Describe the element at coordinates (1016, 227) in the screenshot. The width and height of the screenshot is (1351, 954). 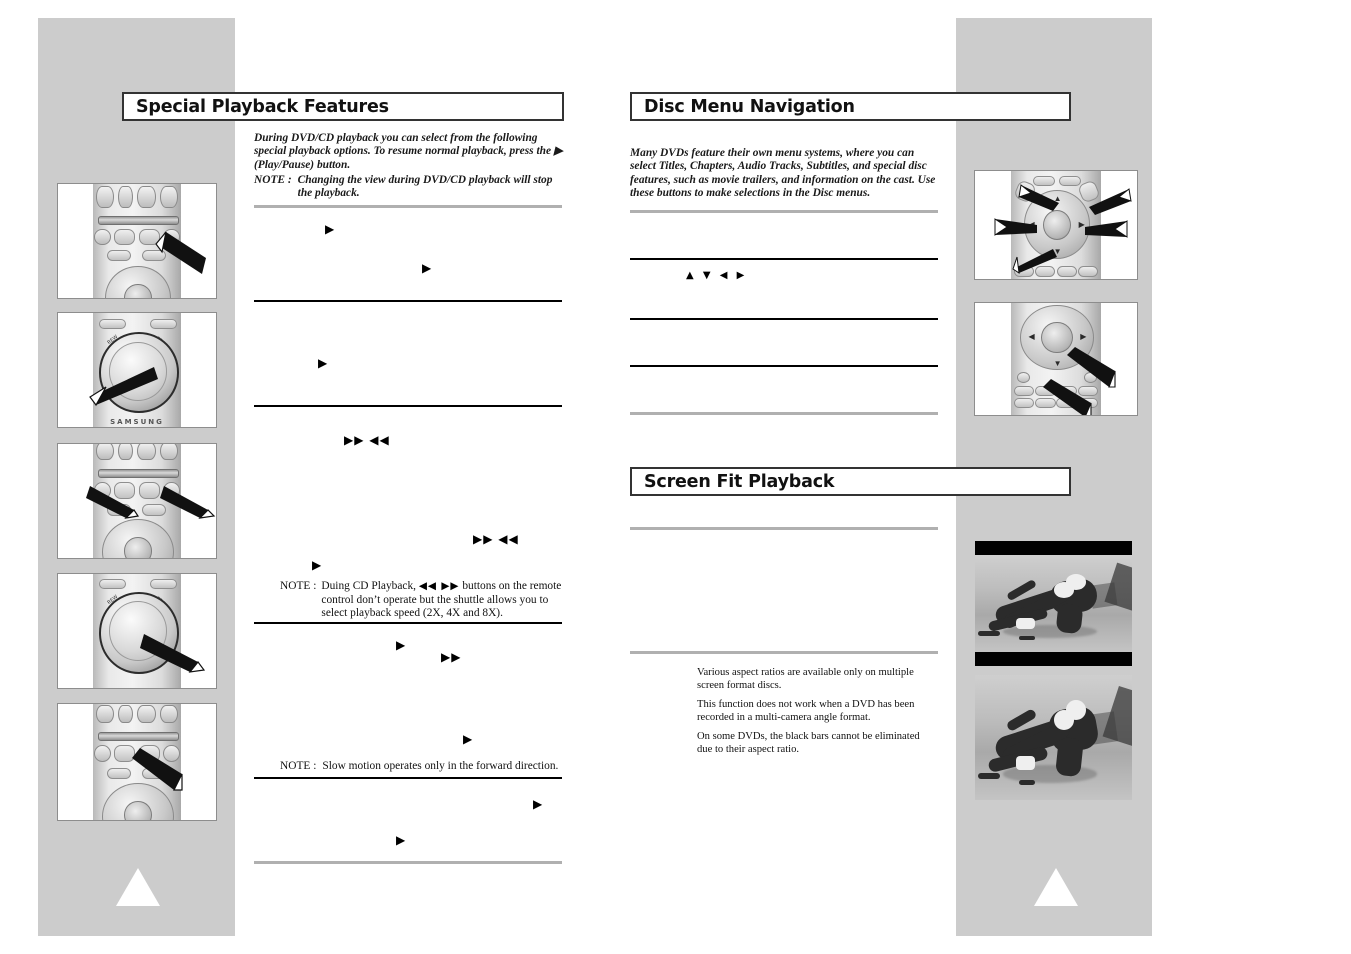
I see `callout-arrow-left` at that location.